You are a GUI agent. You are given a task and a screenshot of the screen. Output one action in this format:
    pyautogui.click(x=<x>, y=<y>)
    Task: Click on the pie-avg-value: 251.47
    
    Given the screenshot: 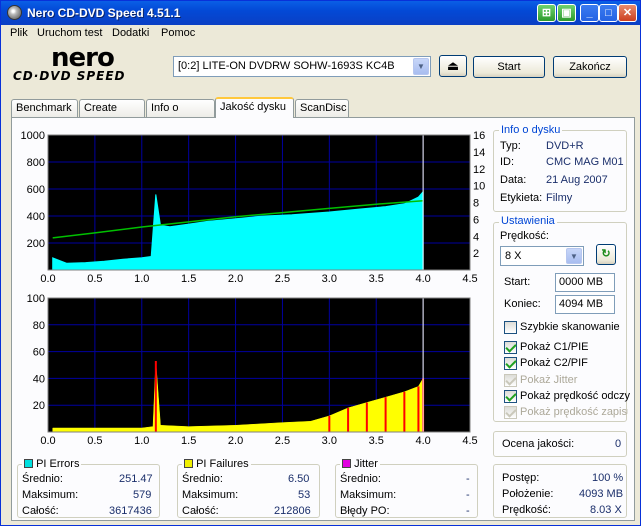 What is the action you would take?
    pyautogui.click(x=136, y=479)
    